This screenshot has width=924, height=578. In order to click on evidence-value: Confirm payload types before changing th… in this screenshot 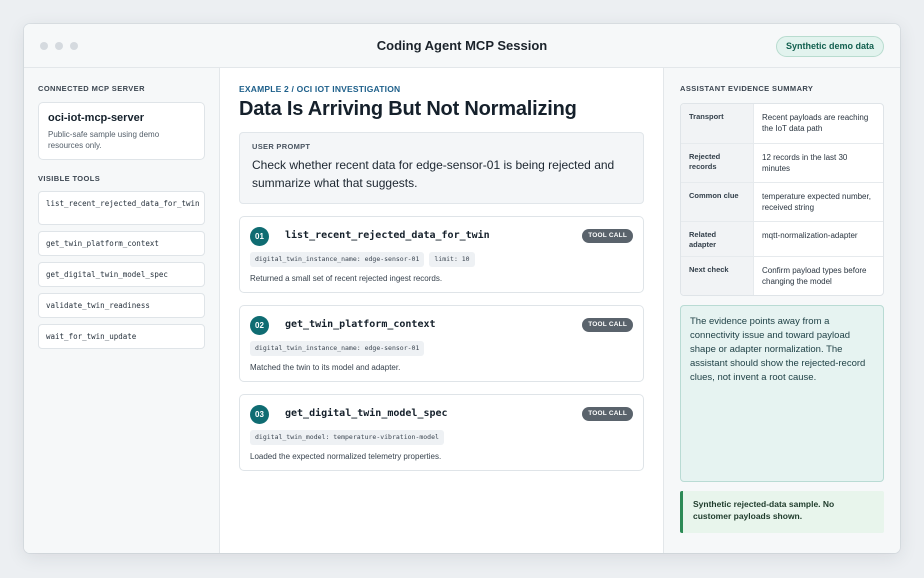, I will do `click(814, 276)`.